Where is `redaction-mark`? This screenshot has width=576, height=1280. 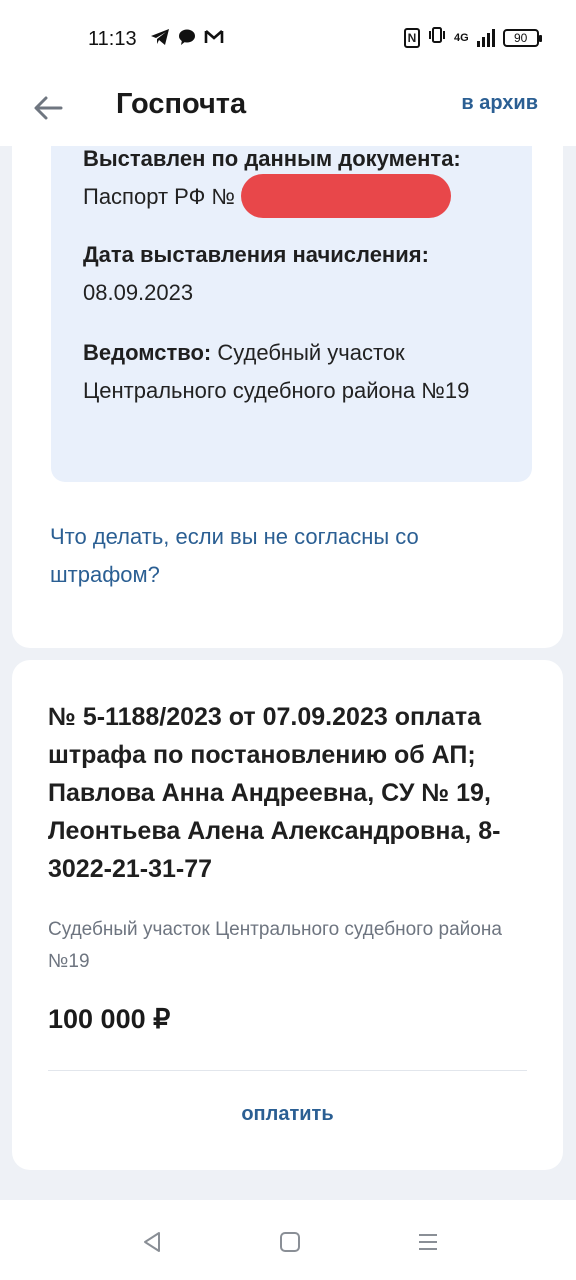
redaction-mark is located at coordinates (346, 196).